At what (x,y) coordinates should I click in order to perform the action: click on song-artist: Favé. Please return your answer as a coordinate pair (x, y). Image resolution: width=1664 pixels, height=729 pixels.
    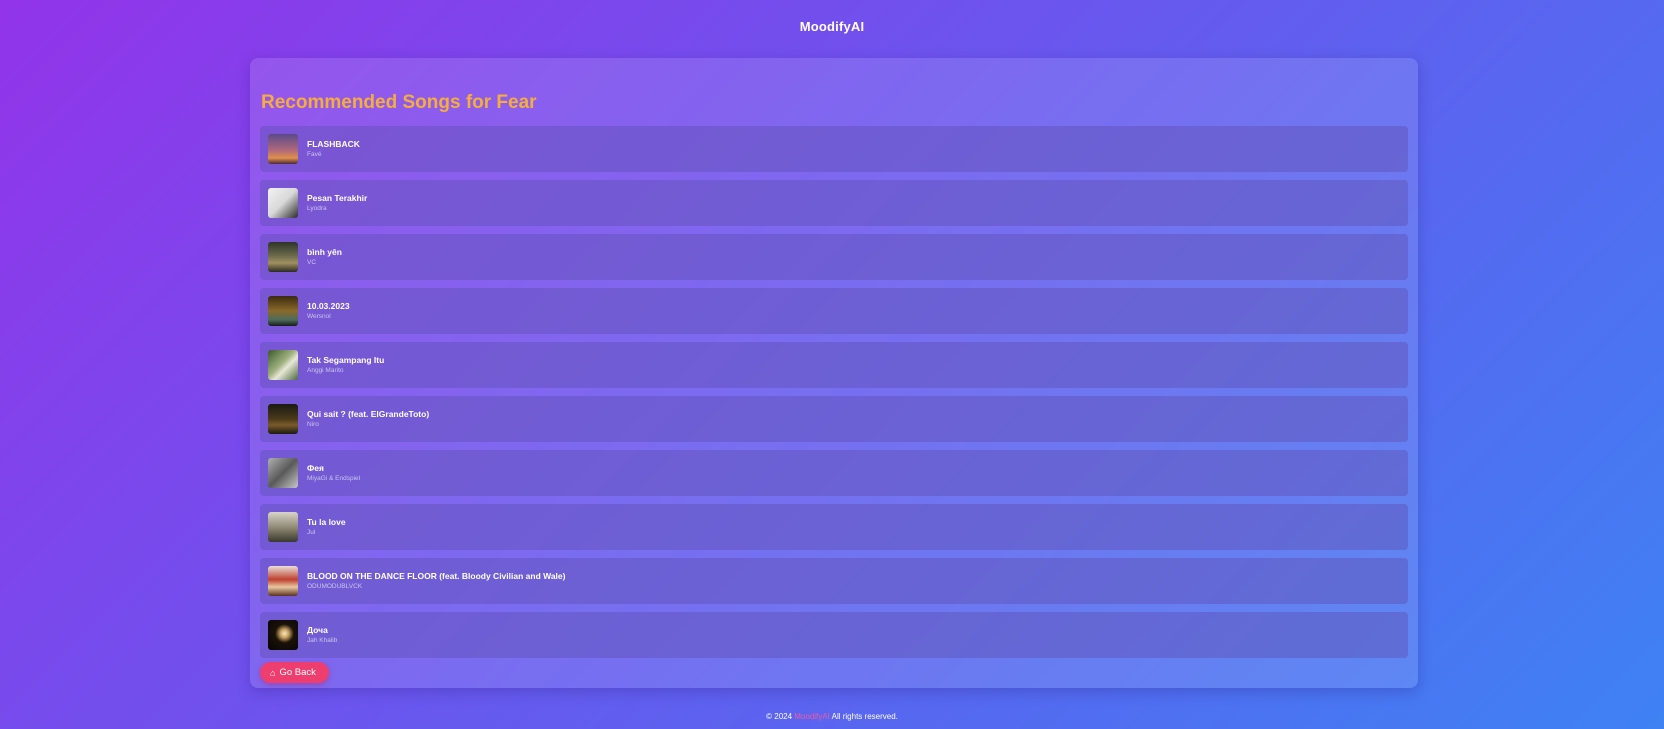
    Looking at the image, I should click on (314, 154).